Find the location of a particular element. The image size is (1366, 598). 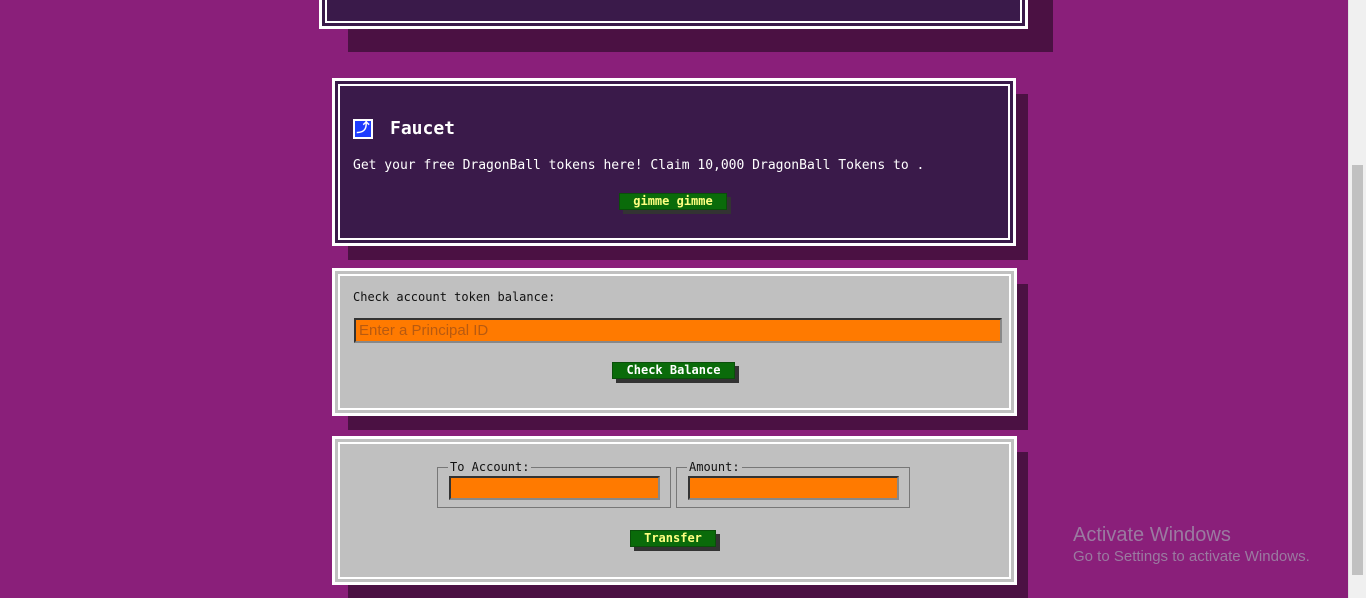

balance-label: Check account token balance: is located at coordinates (454, 297).